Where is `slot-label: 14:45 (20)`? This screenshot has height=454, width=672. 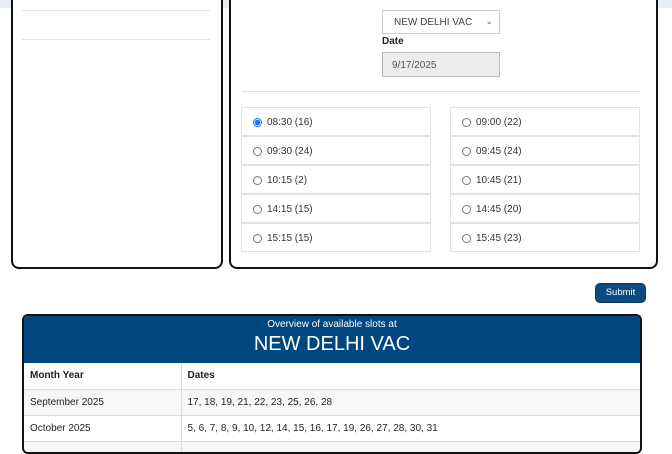 slot-label: 14:45 (20) is located at coordinates (499, 209).